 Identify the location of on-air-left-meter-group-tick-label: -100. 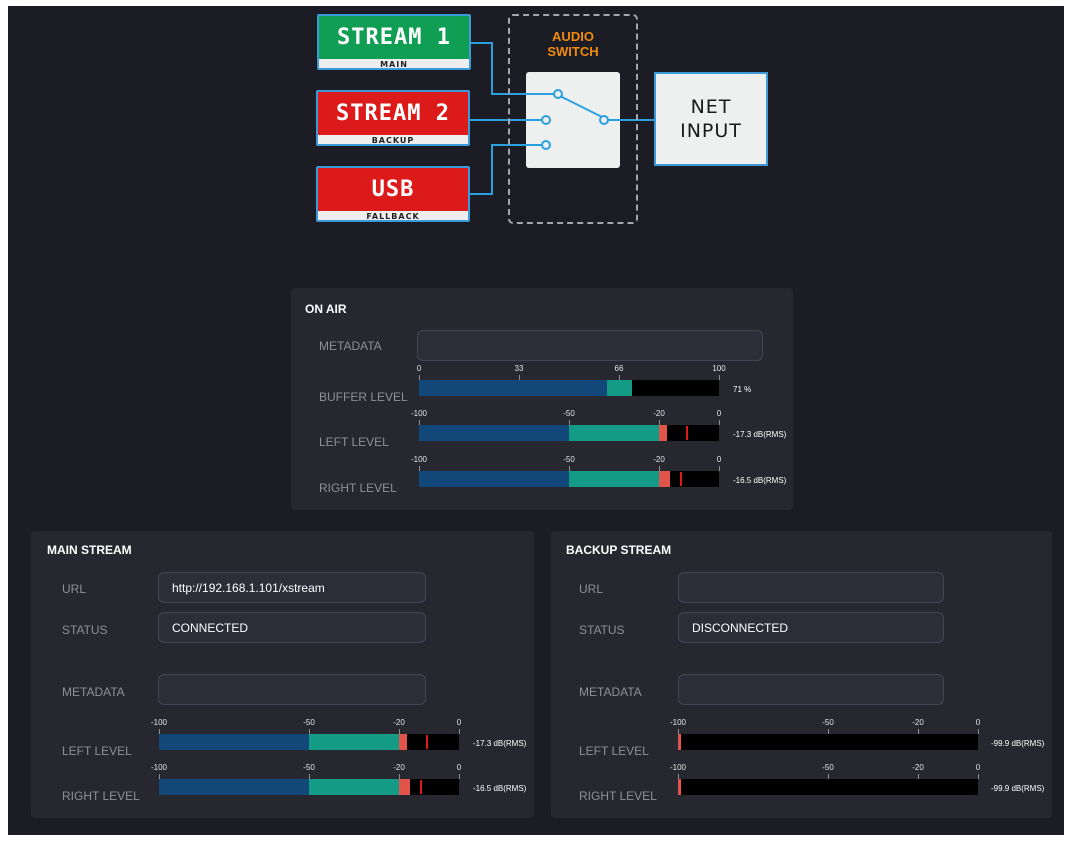
(419, 413).